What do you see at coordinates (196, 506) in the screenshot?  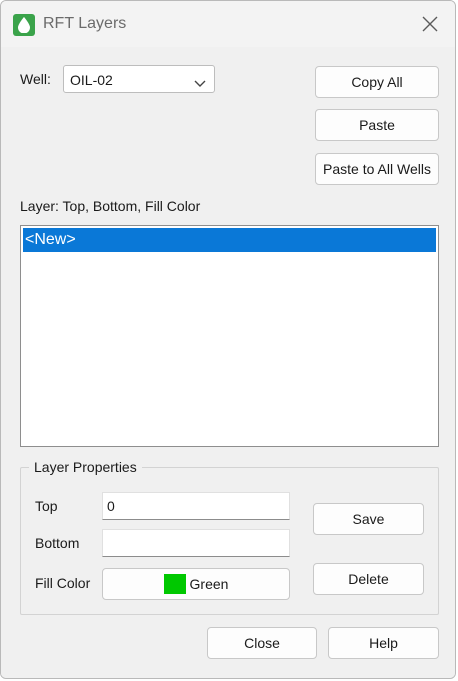 I see `top-field: 0` at bounding box center [196, 506].